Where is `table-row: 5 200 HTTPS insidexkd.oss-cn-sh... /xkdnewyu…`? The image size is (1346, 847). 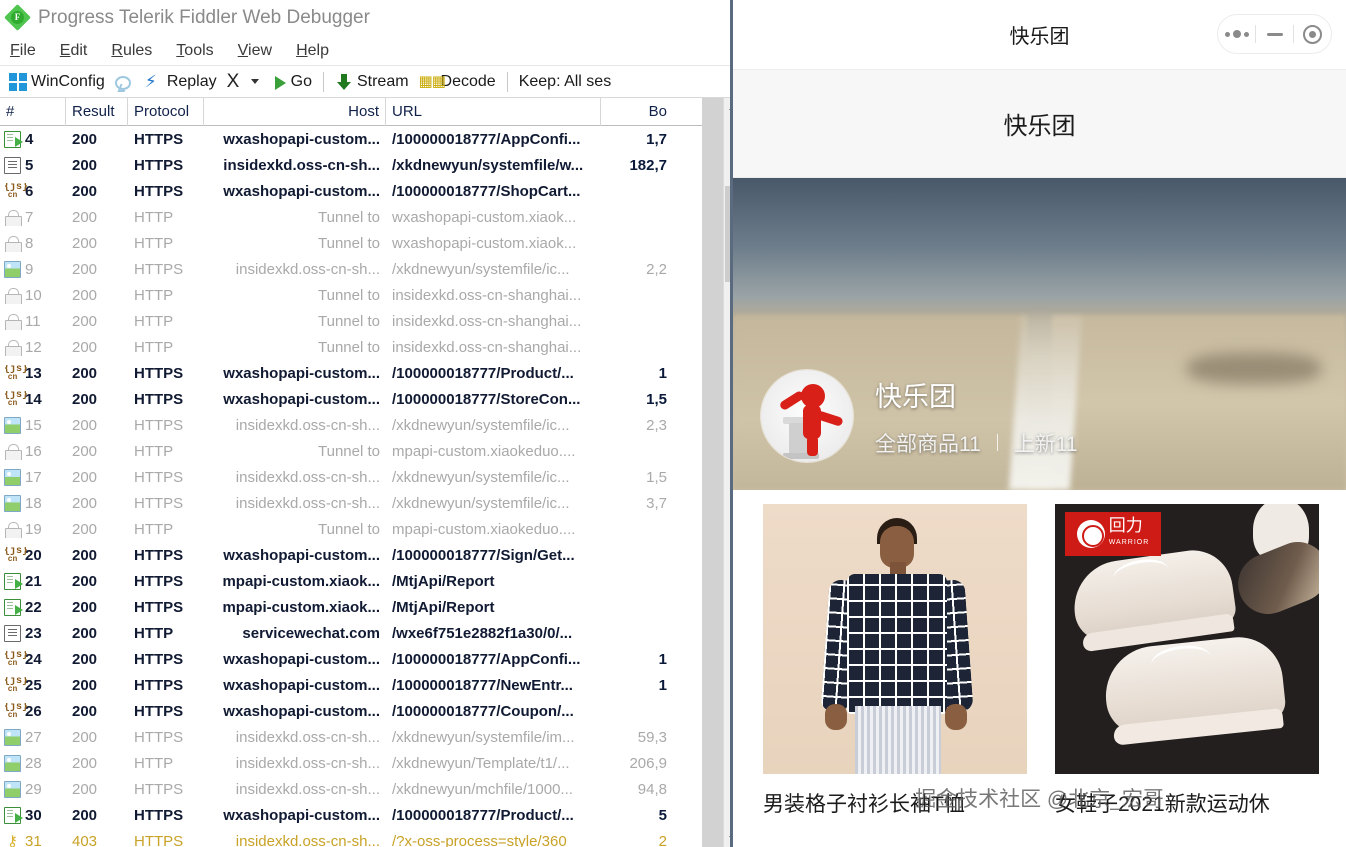 table-row: 5 200 HTTPS insidexkd.oss-cn-sh... /xkdnewyu… is located at coordinates (370, 165).